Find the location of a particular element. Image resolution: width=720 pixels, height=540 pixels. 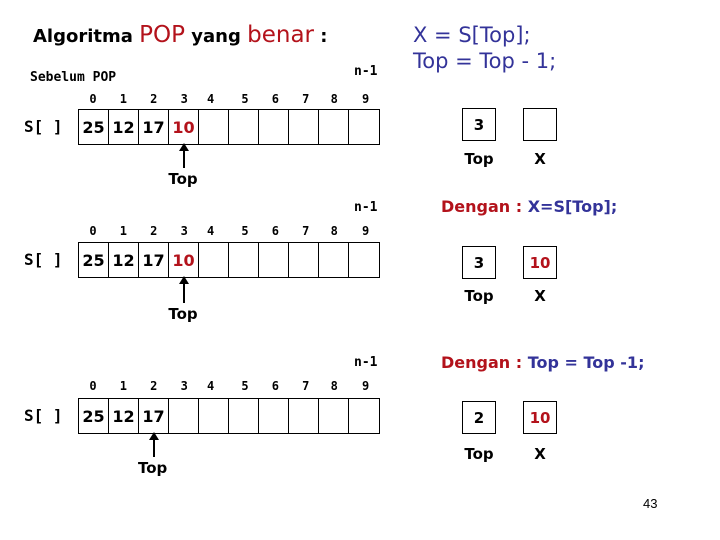

page-number: 43 is located at coordinates (650, 503).